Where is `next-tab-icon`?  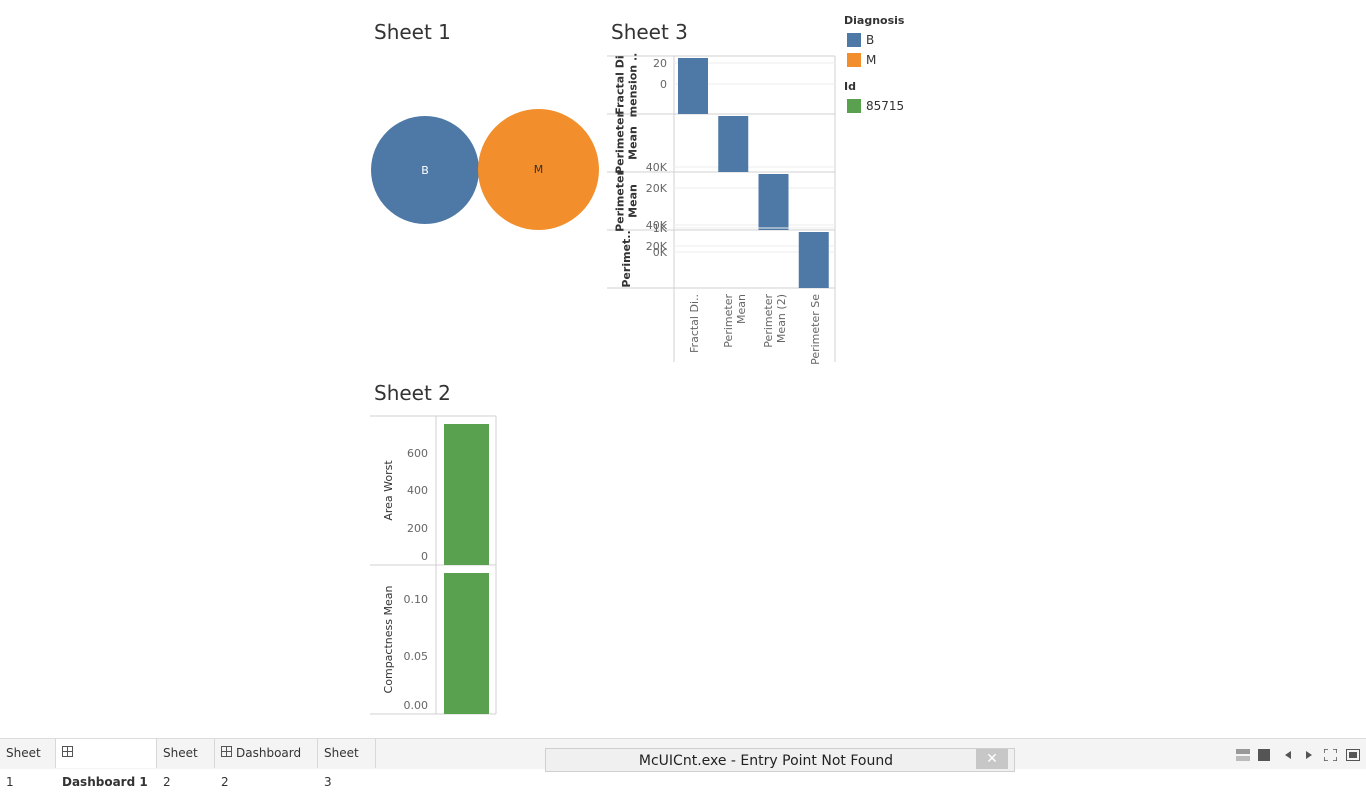 next-tab-icon is located at coordinates (1309, 756).